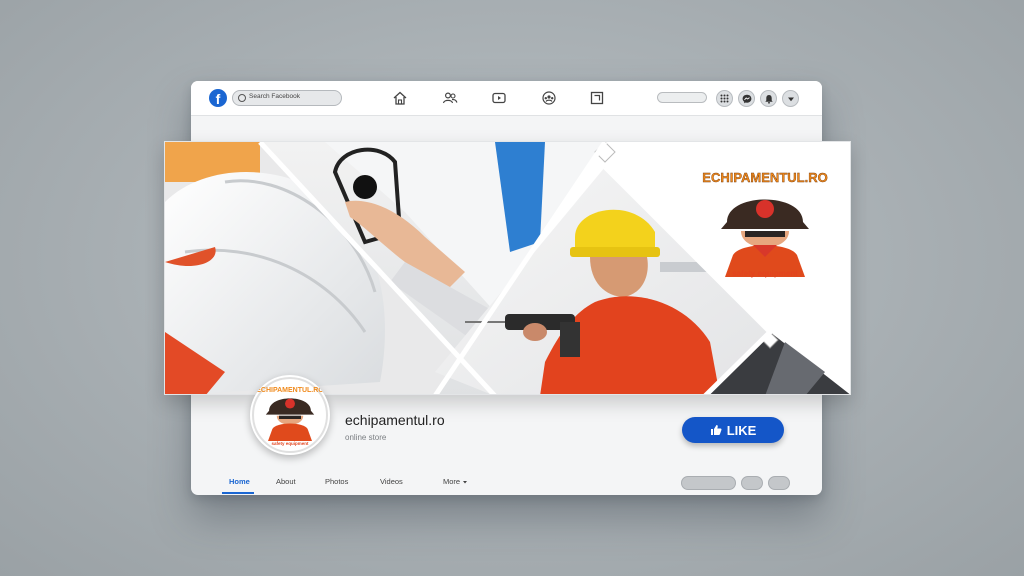 Image resolution: width=1024 pixels, height=576 pixels. What do you see at coordinates (452, 481) in the screenshot?
I see `tab-more-label: More` at bounding box center [452, 481].